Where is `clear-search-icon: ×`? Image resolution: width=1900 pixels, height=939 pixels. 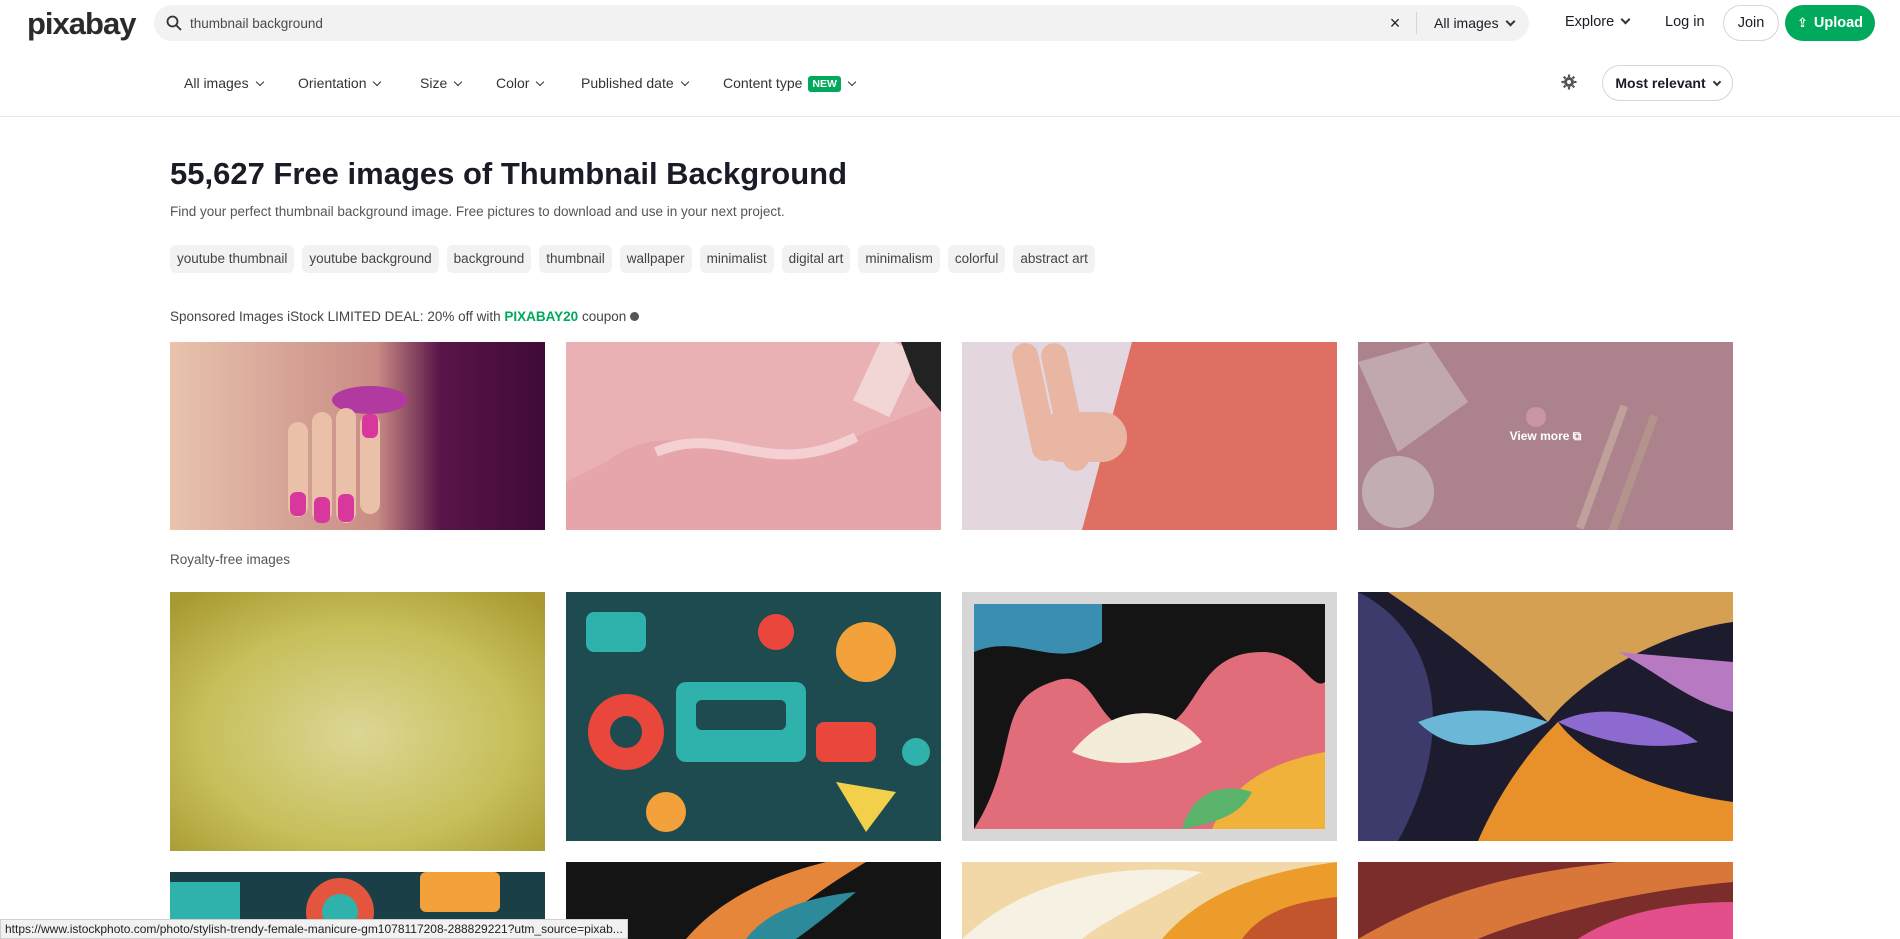 clear-search-icon: × is located at coordinates (1395, 23).